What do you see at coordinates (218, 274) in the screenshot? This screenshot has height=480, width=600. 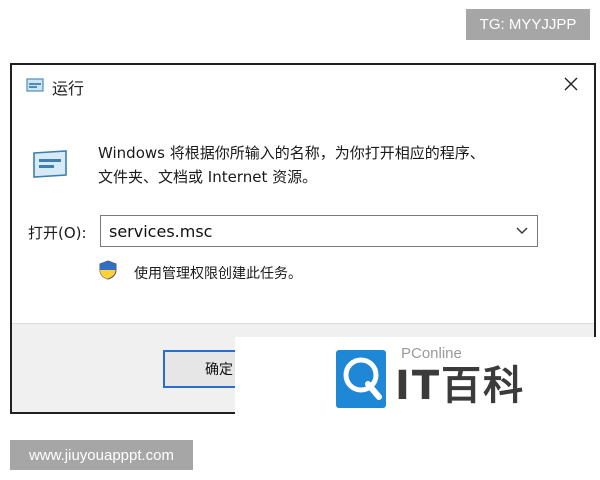 I see `admin-note: 使用管理权限创建此任务。` at bounding box center [218, 274].